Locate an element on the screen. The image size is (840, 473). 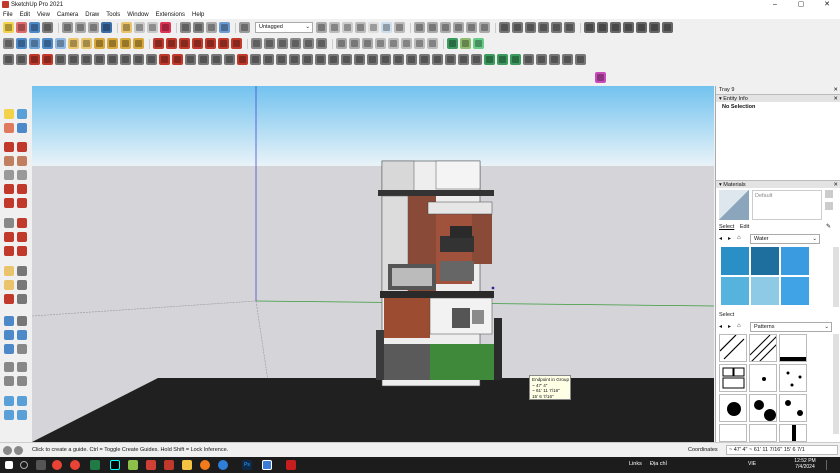
pie-icon is located at coordinates (22, 203).